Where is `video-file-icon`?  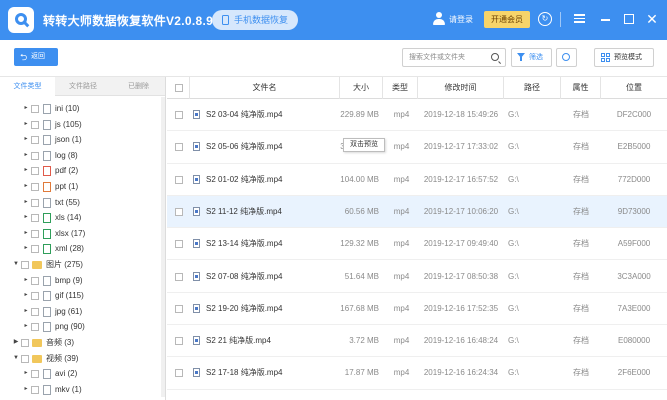 video-file-icon is located at coordinates (196, 179).